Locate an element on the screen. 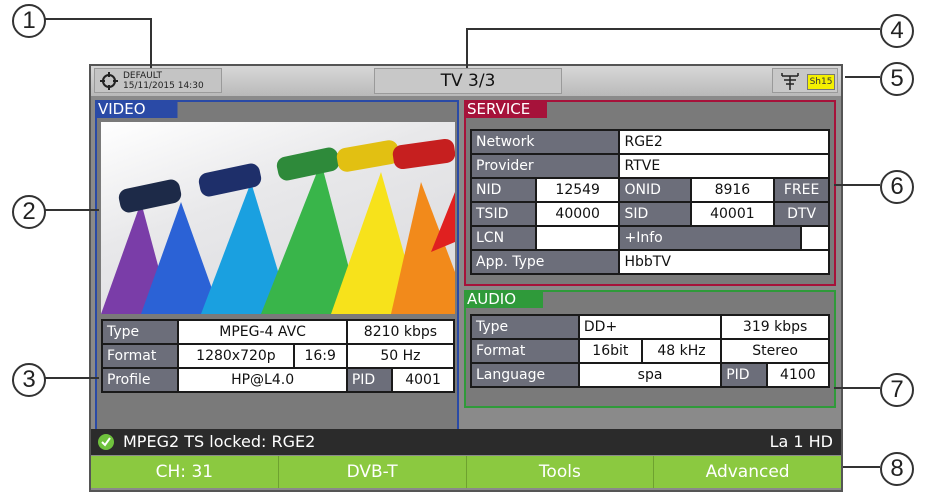  target-icon is located at coordinates (109, 81).